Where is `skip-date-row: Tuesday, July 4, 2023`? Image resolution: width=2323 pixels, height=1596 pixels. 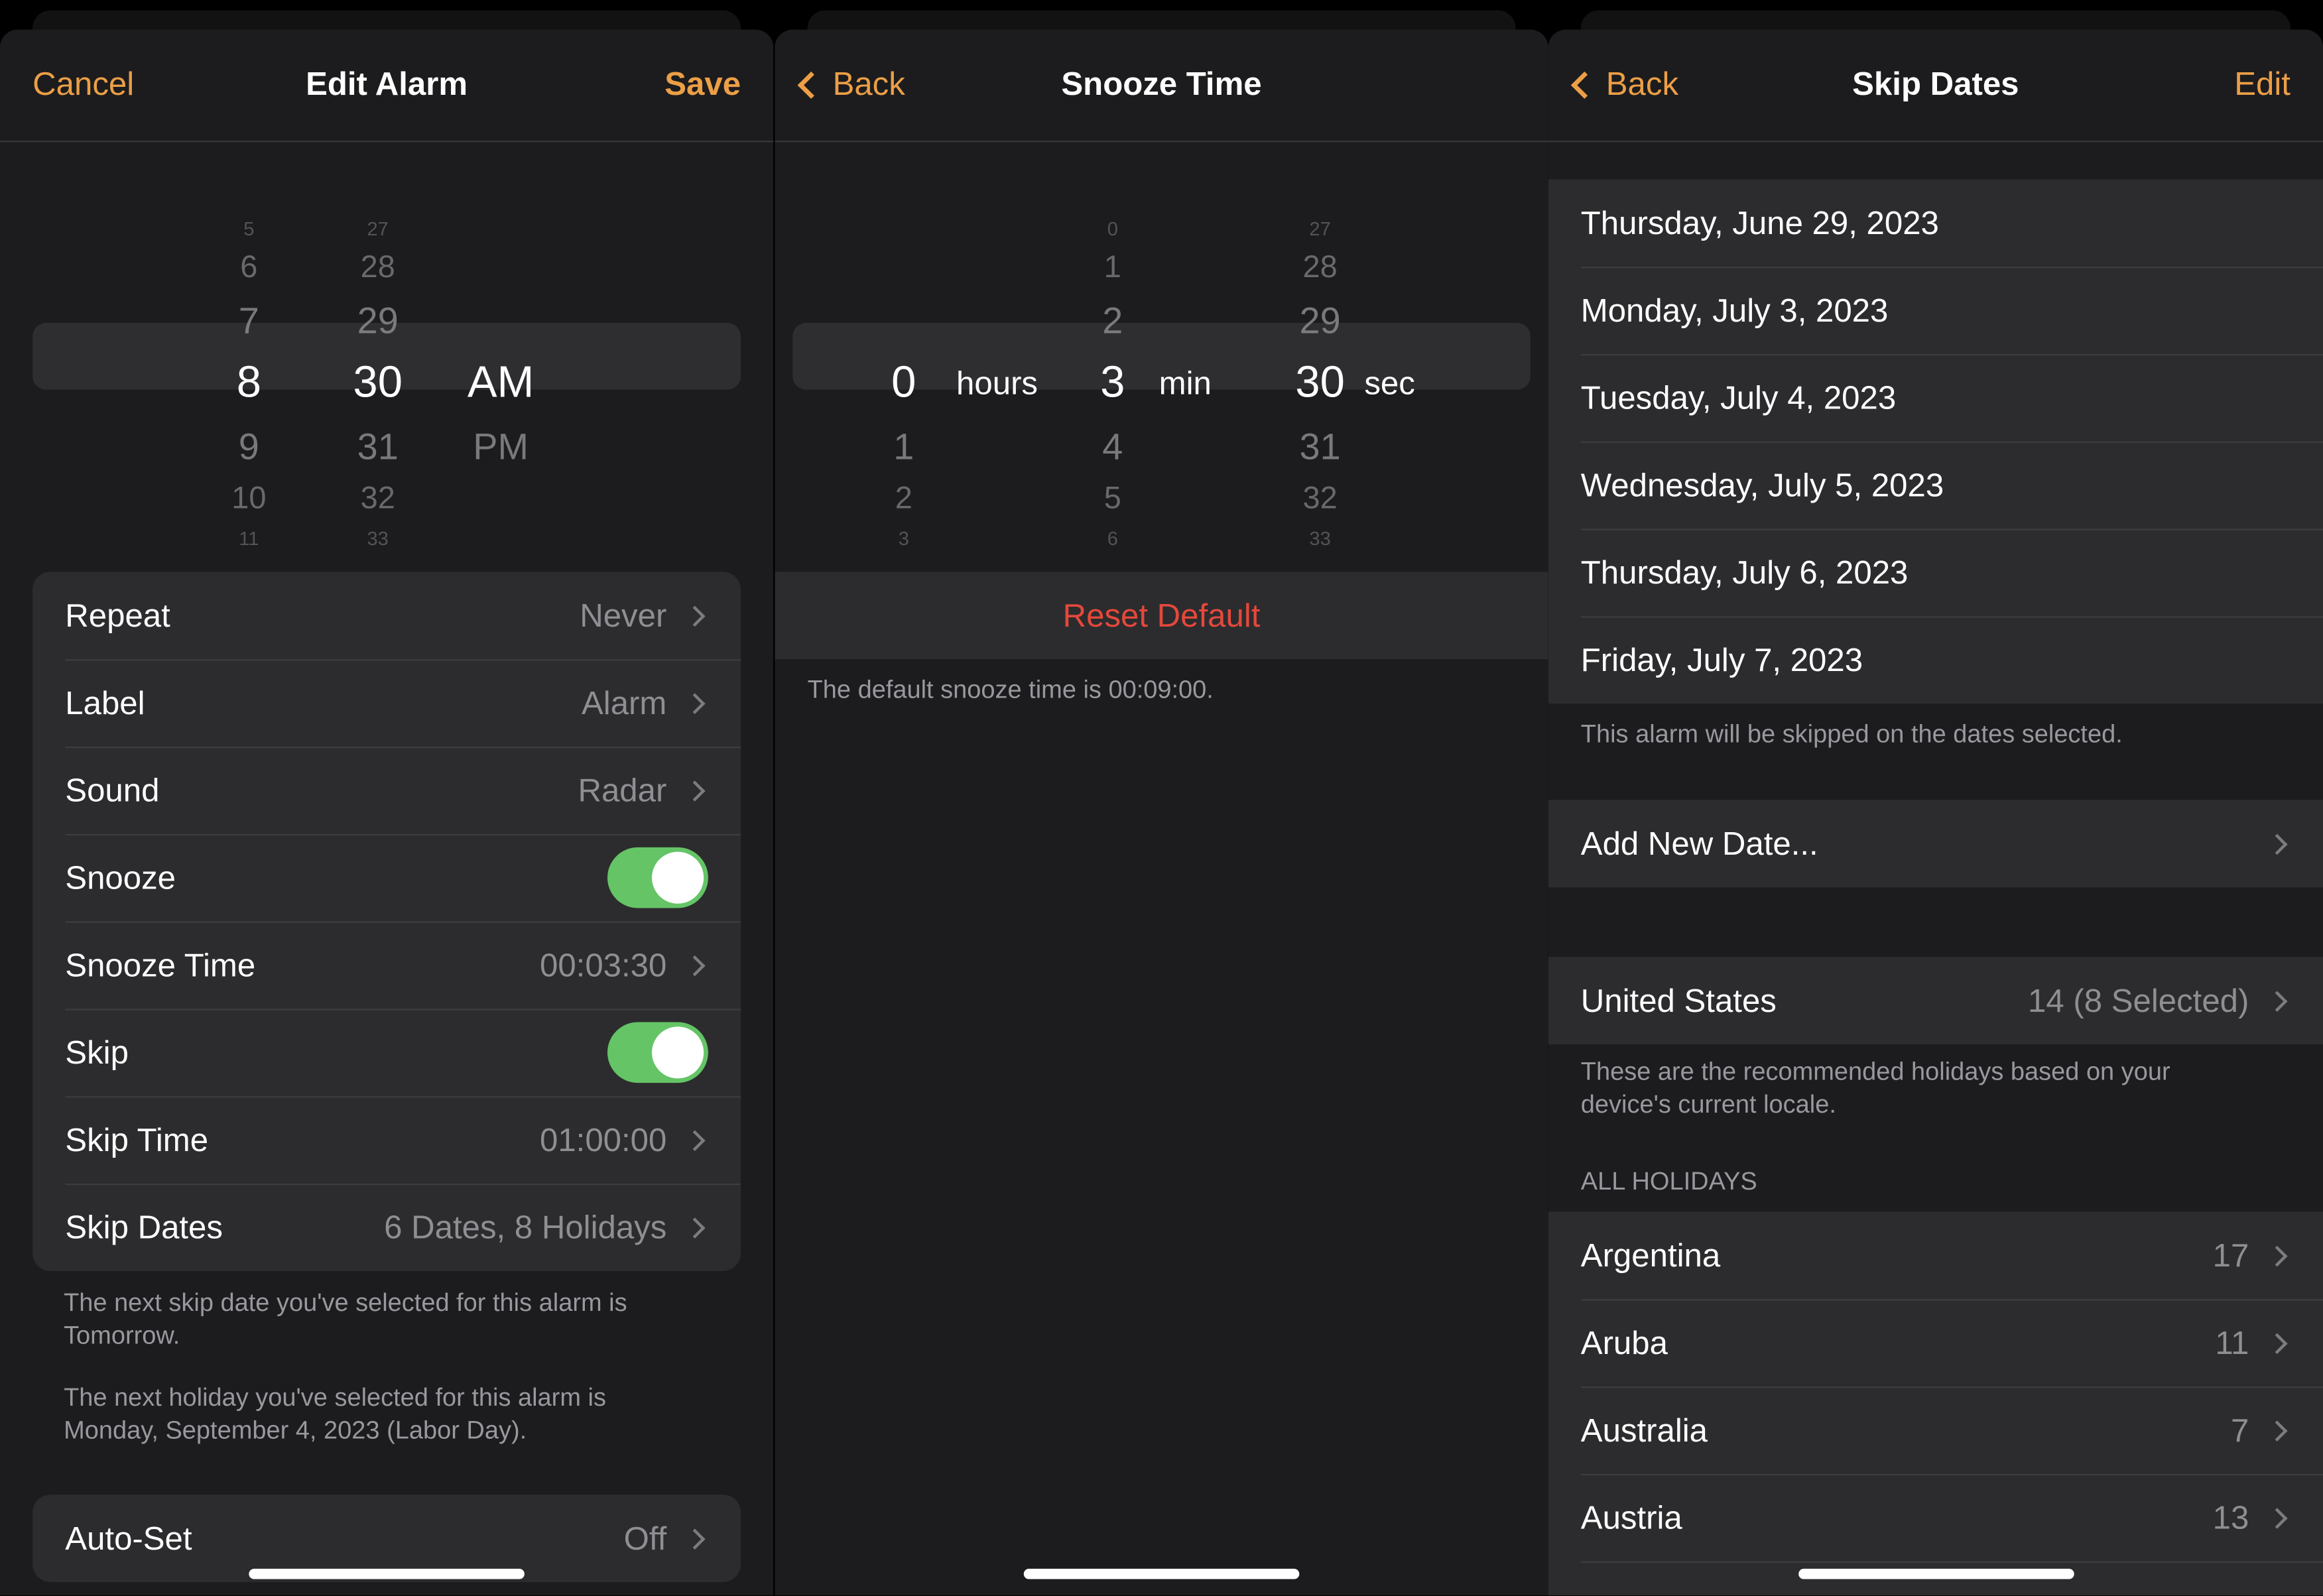 skip-date-row: Tuesday, July 4, 2023 is located at coordinates (1935, 397).